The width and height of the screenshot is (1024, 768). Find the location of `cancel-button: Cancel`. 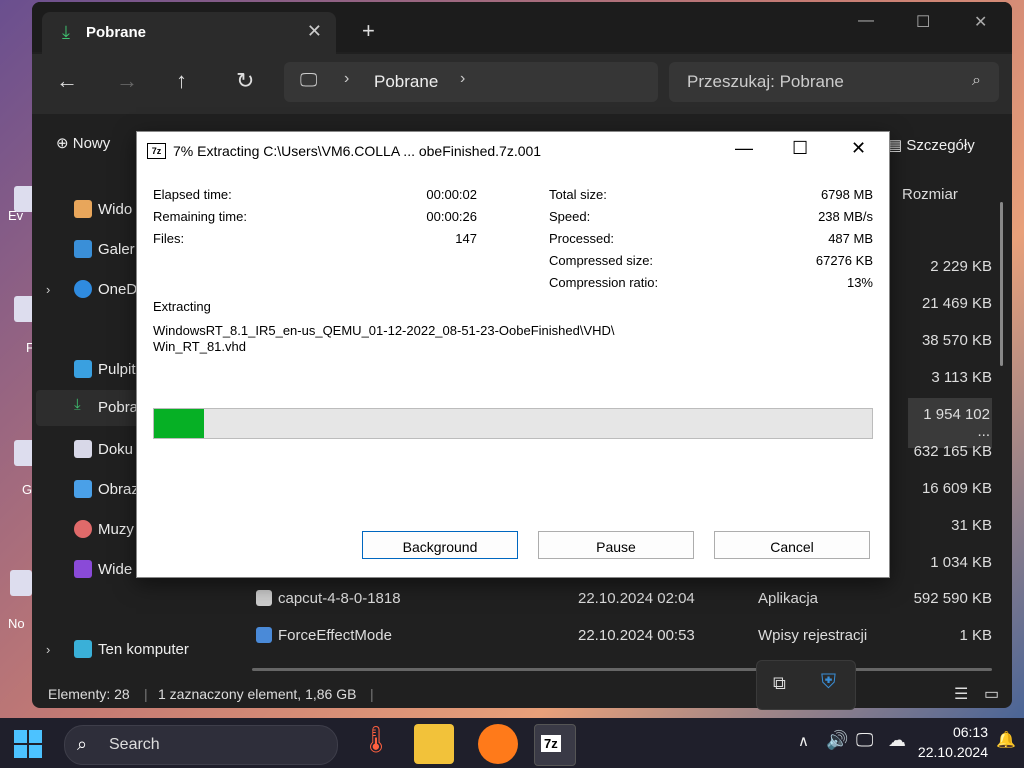

cancel-button: Cancel is located at coordinates (792, 545).